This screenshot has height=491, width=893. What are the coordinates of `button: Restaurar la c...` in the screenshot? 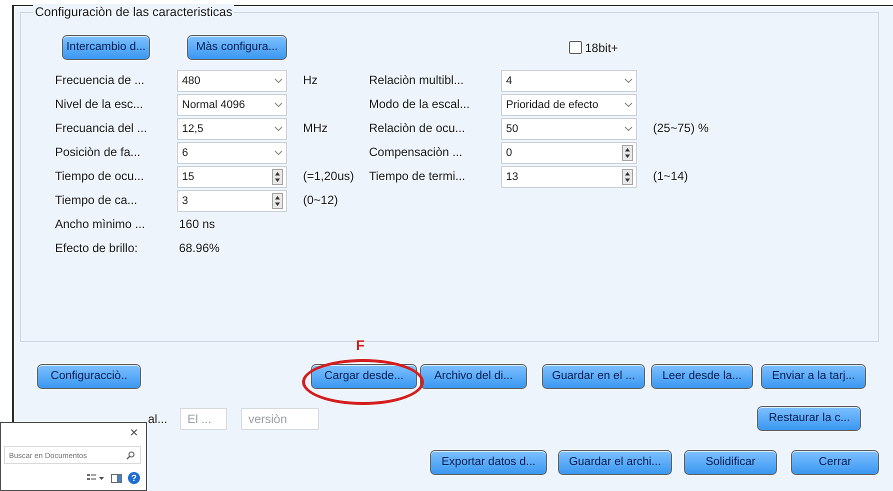 It's located at (809, 418).